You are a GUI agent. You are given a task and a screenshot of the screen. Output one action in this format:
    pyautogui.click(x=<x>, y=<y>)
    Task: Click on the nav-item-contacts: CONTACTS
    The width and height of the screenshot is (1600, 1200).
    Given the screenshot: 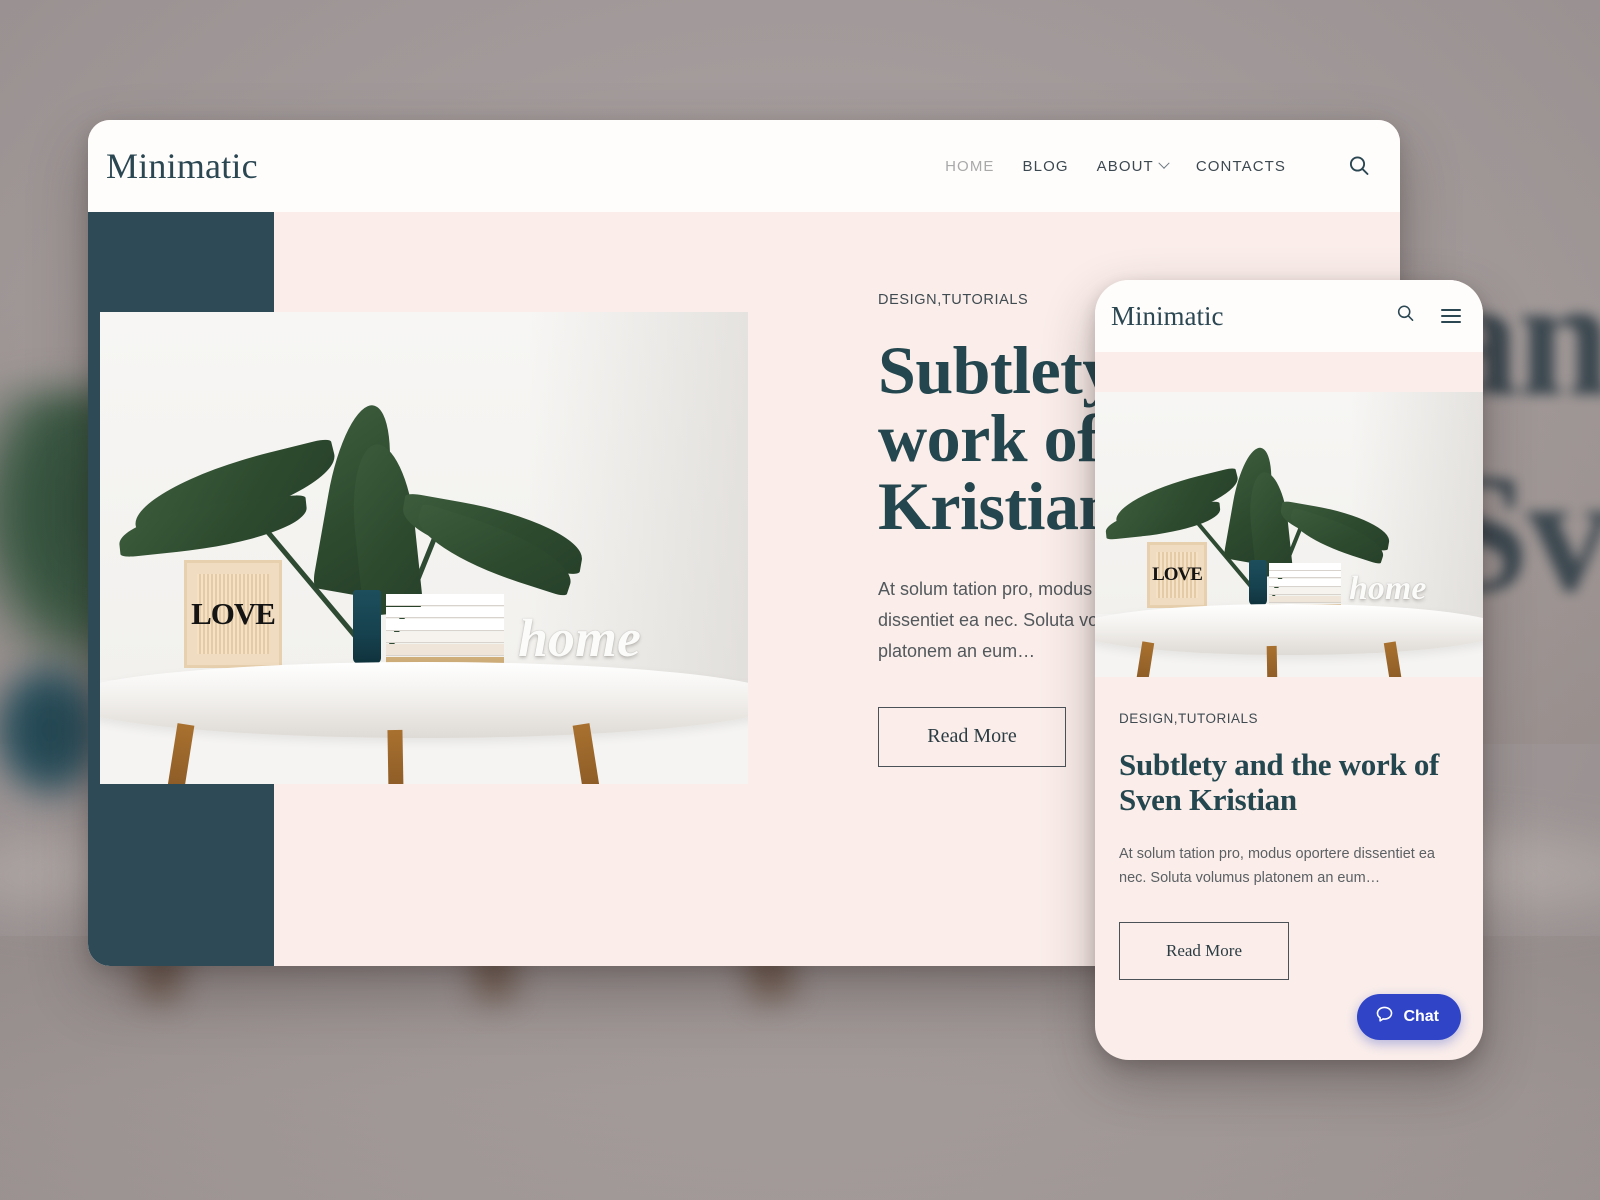 What is the action you would take?
    pyautogui.click(x=1241, y=166)
    